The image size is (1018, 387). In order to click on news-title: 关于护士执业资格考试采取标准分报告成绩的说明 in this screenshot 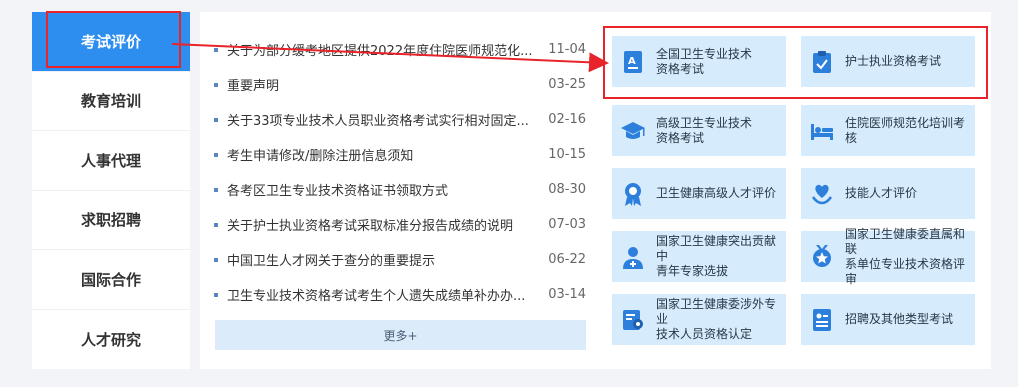, I will do `click(387, 224)`.